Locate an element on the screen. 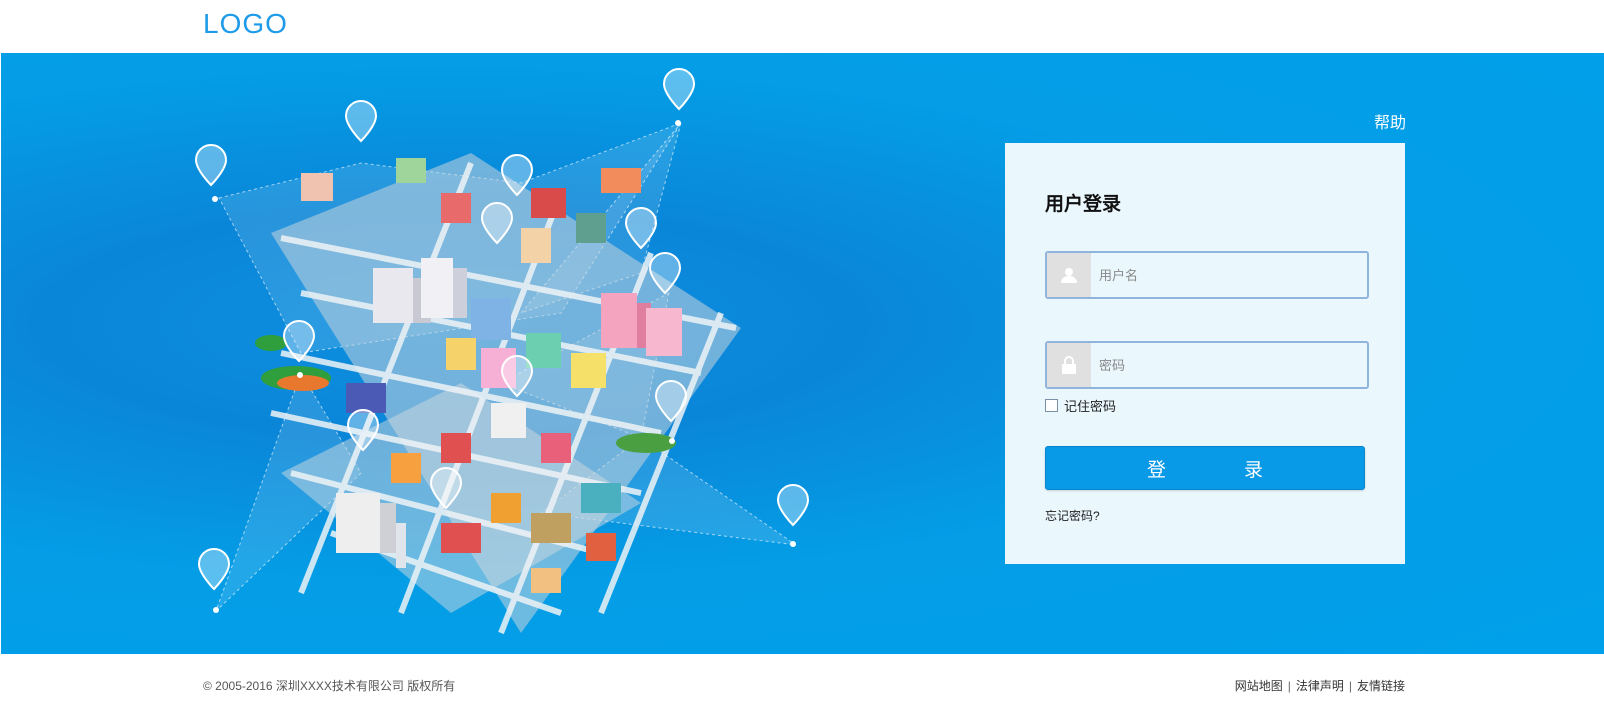 This screenshot has height=708, width=1604. remember-checkbox is located at coordinates (1051, 405).